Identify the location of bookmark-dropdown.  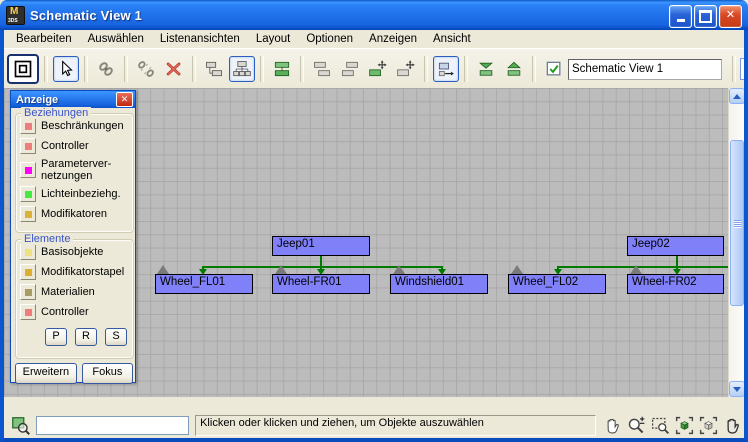
(742, 69).